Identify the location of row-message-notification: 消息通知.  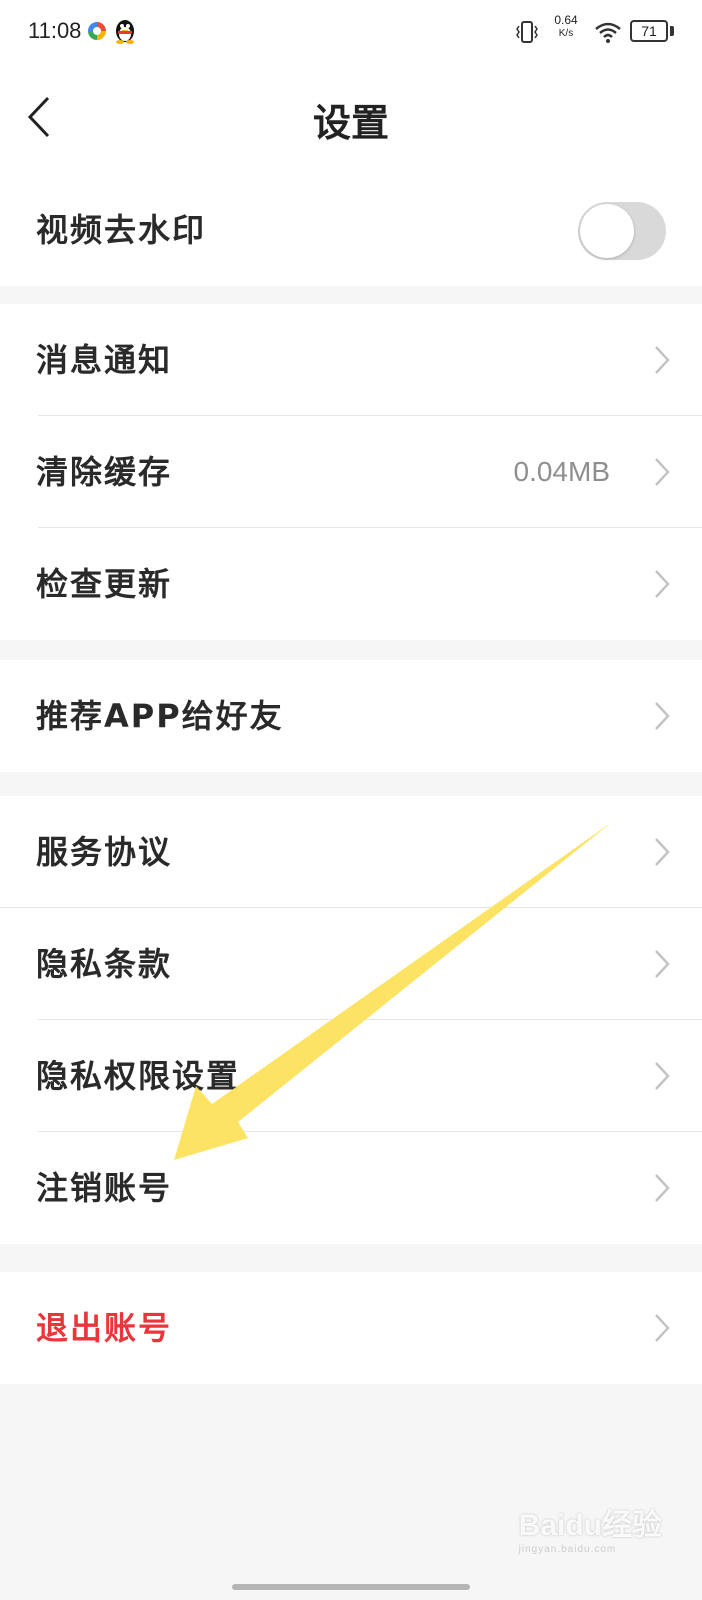
(351, 360).